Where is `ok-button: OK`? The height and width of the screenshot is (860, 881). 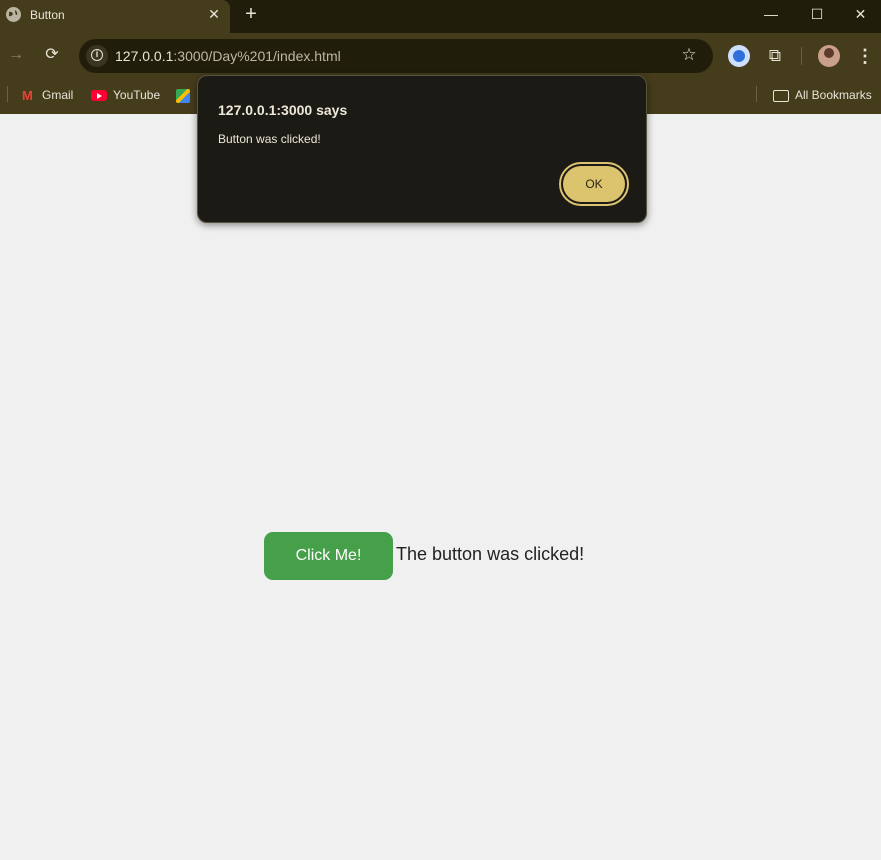 ok-button: OK is located at coordinates (594, 184).